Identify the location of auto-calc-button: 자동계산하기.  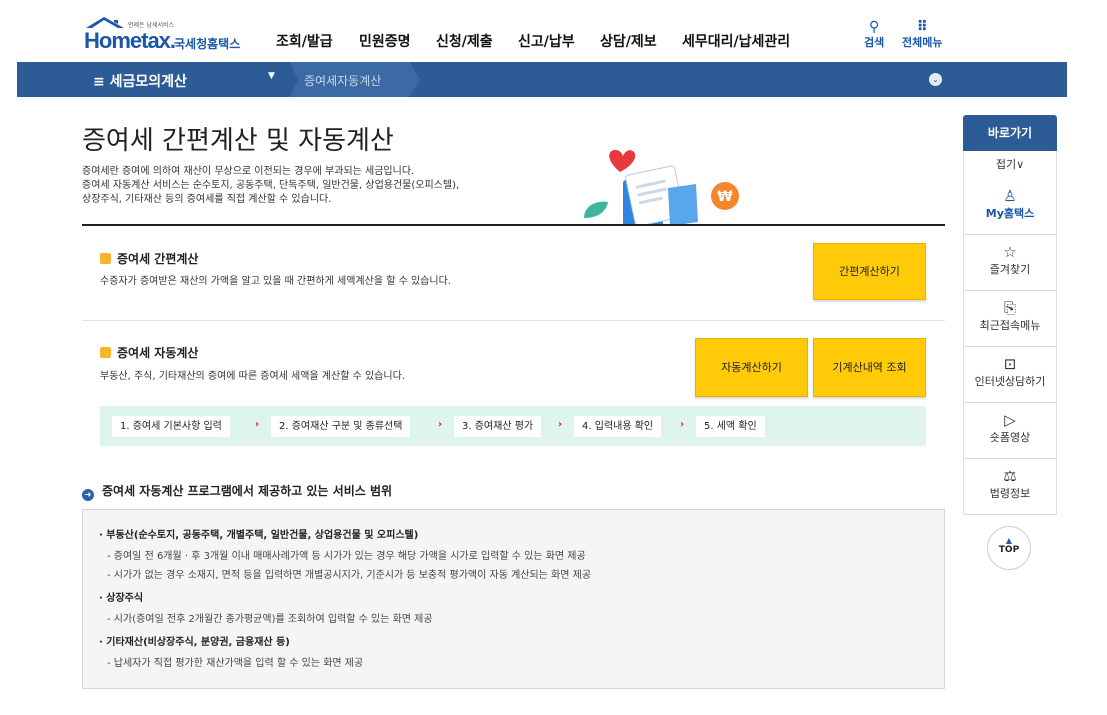
(751, 367).